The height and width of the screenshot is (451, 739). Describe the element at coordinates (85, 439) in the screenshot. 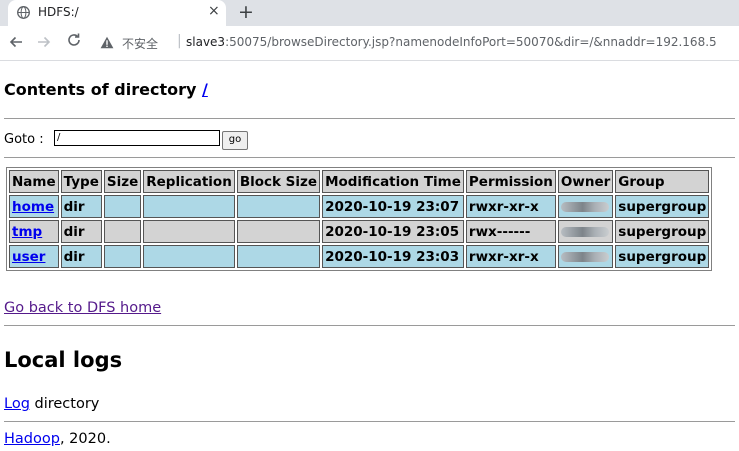

I see `footer-suffix: , 2020.` at that location.